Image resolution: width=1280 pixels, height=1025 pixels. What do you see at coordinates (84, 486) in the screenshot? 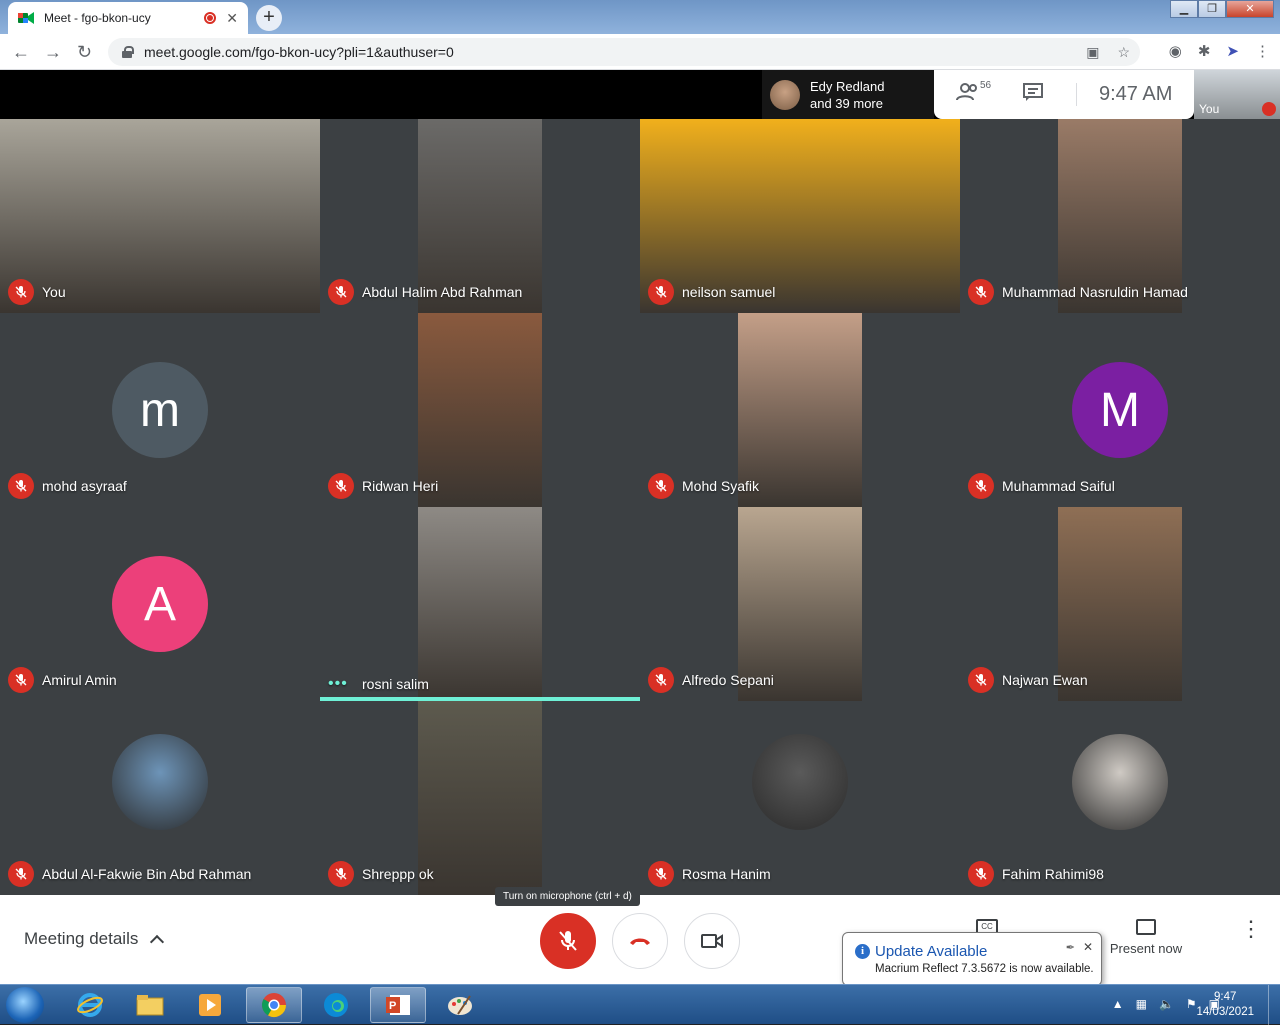
I see `participant-name: mohd asyraaf` at bounding box center [84, 486].